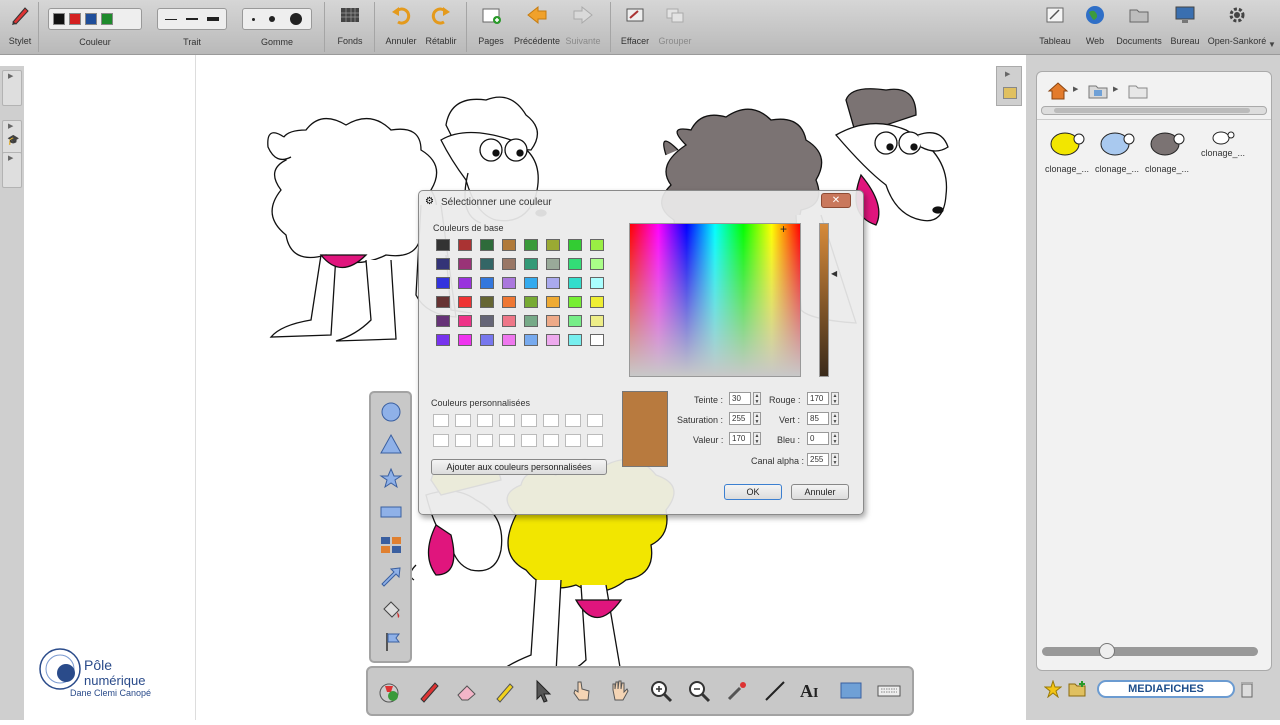 The width and height of the screenshot is (1280, 725). Describe the element at coordinates (391, 642) in the screenshot. I see `pin-shape-icon` at that location.